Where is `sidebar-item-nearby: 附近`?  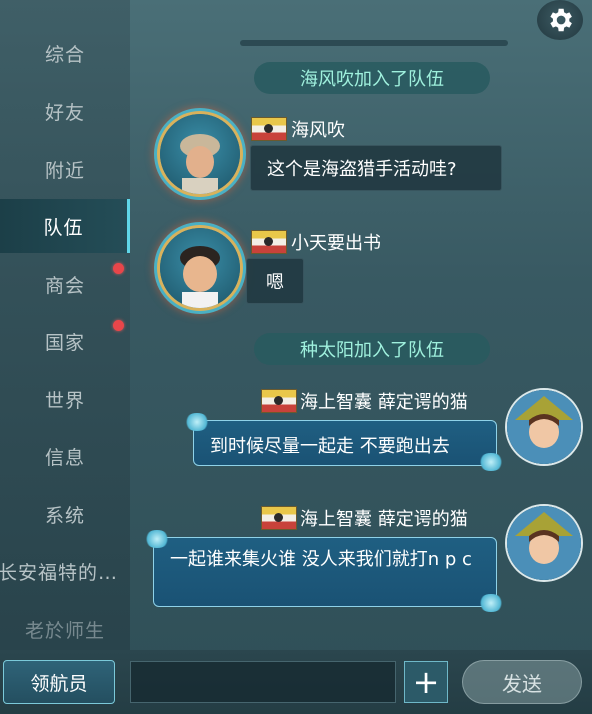
sidebar-item-nearby: 附近 is located at coordinates (65, 169).